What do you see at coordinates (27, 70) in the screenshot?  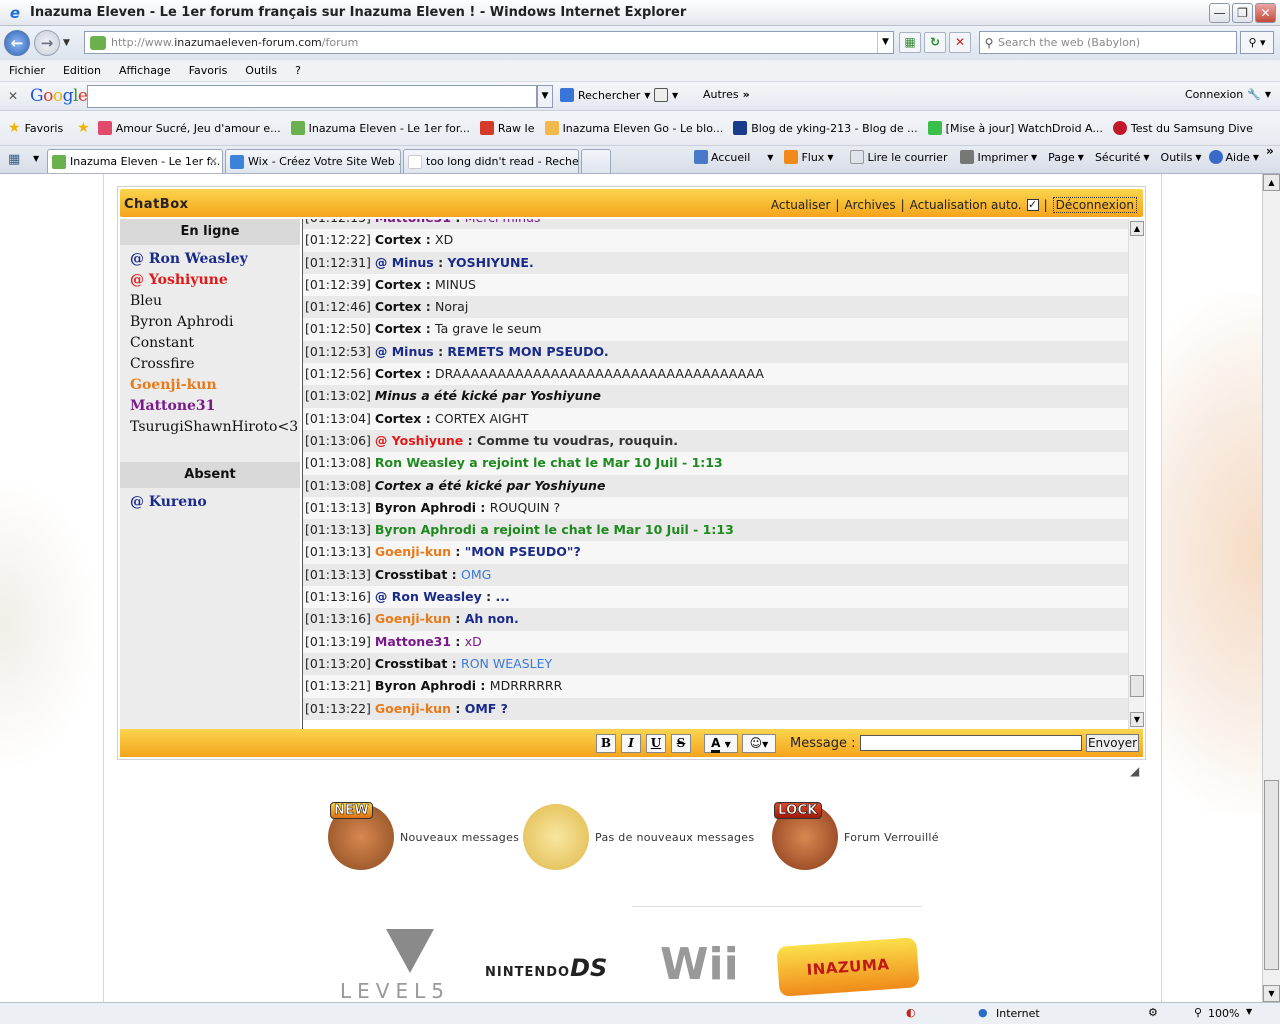 I see `menu-file: Fichier` at bounding box center [27, 70].